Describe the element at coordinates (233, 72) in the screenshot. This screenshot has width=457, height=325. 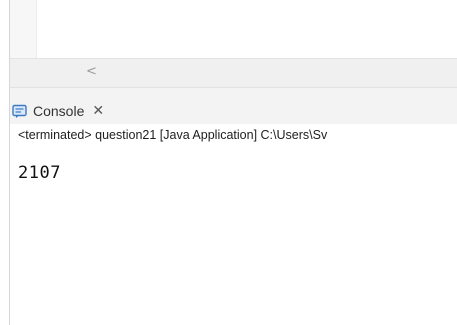
I see `editor-horizontal-scrollbar: <` at that location.